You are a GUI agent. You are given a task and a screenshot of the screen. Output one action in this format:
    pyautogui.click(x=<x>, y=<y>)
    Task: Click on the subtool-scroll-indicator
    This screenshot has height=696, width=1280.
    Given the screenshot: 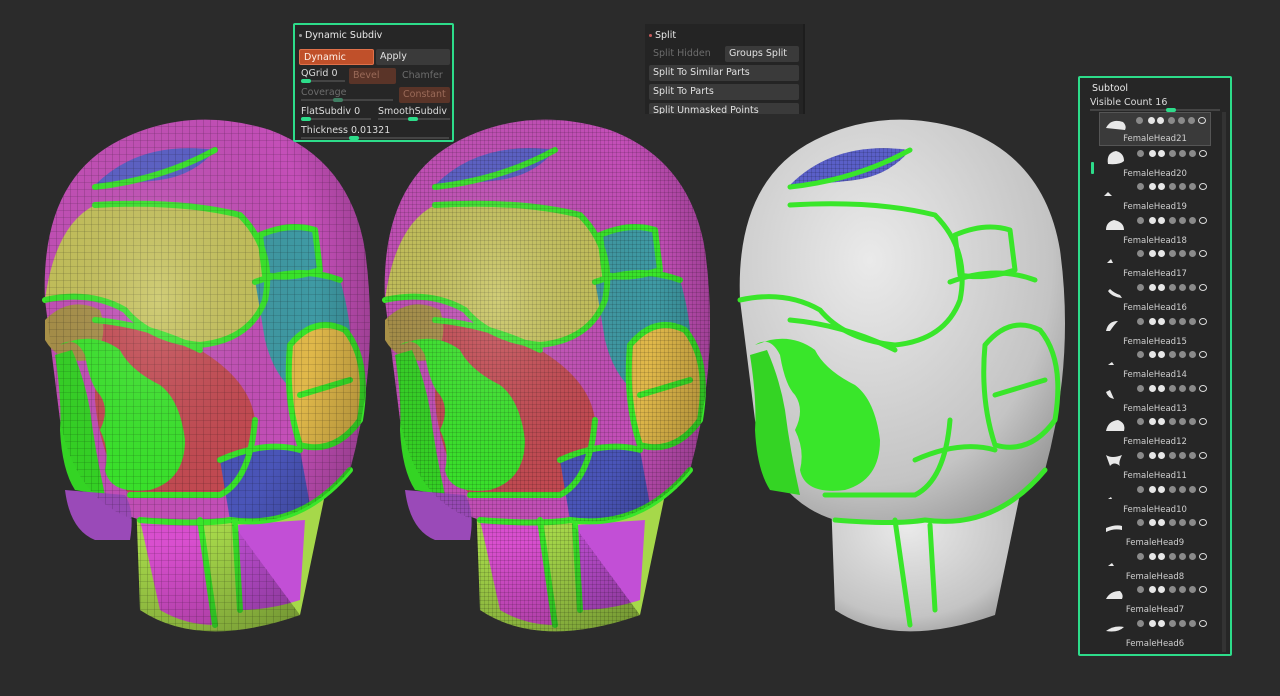 What is the action you would take?
    pyautogui.click(x=1092, y=168)
    